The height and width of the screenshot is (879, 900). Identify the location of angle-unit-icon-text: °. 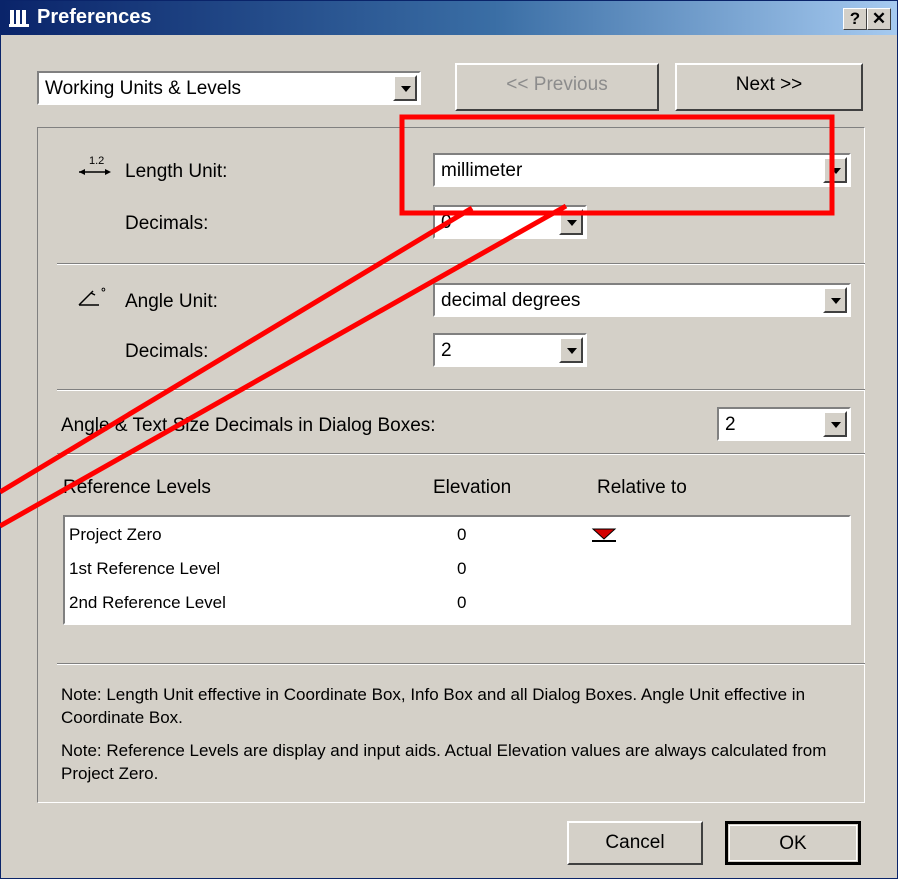
(103, 292).